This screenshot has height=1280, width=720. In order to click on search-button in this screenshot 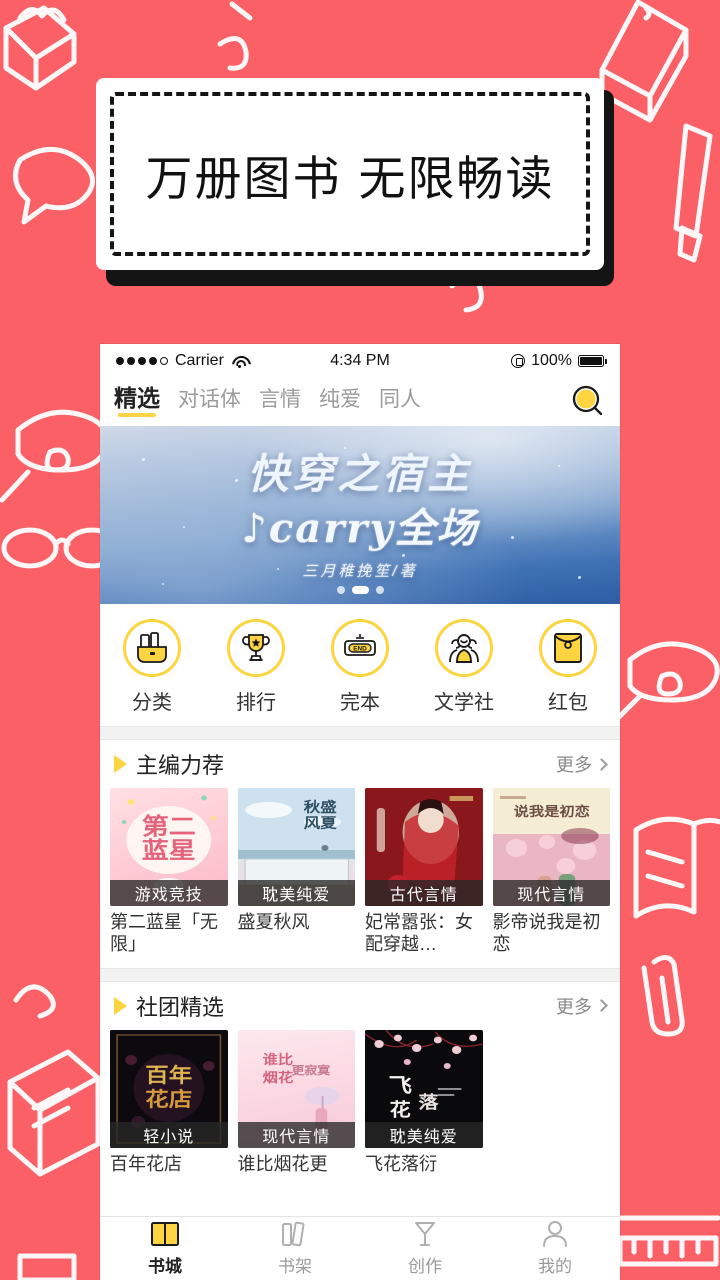, I will do `click(588, 402)`.